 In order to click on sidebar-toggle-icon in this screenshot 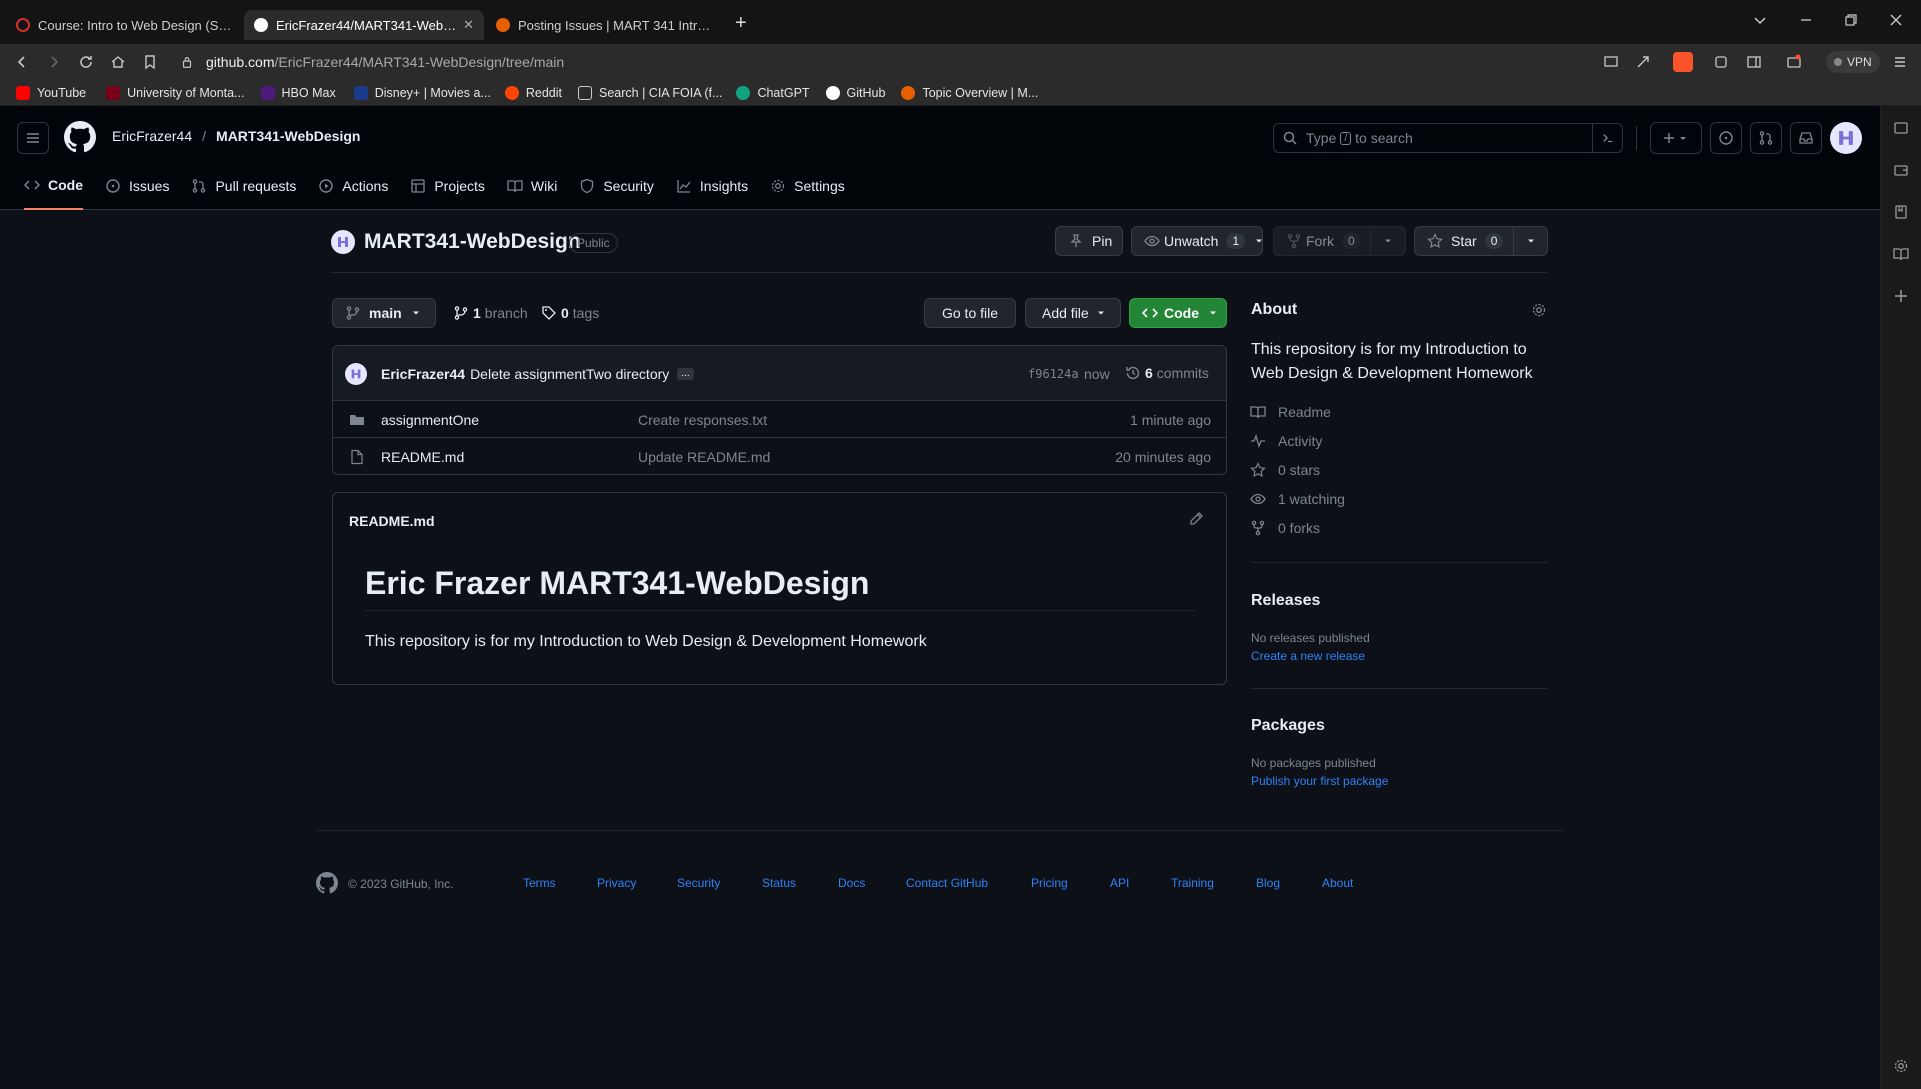, I will do `click(1754, 62)`.